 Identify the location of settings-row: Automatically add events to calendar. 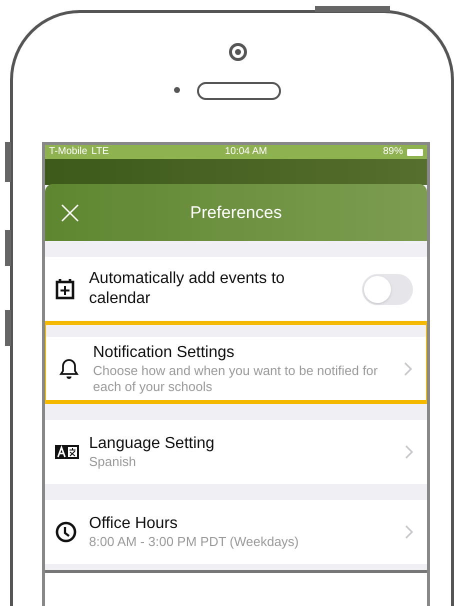
(236, 289).